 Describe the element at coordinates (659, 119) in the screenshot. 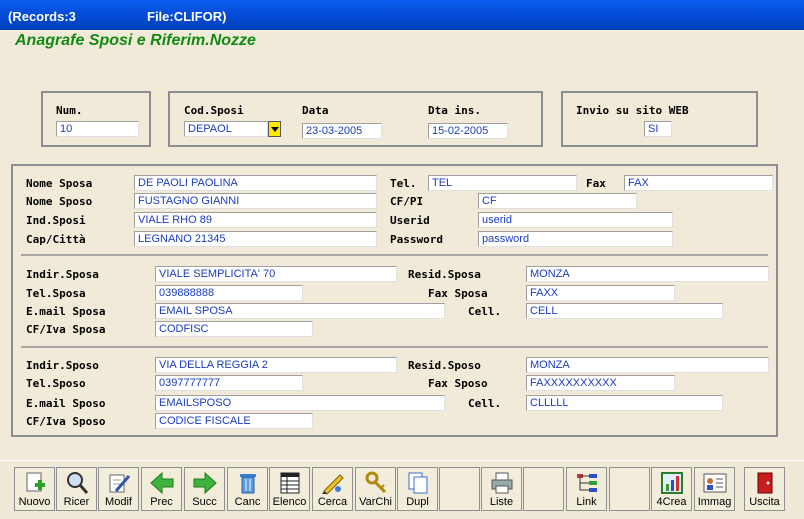

I see `invio-group` at that location.